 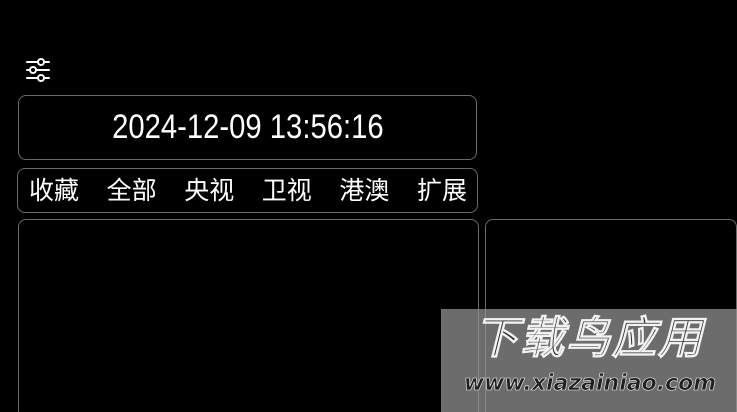 What do you see at coordinates (287, 190) in the screenshot?
I see `tab-satellite: 卫视` at bounding box center [287, 190].